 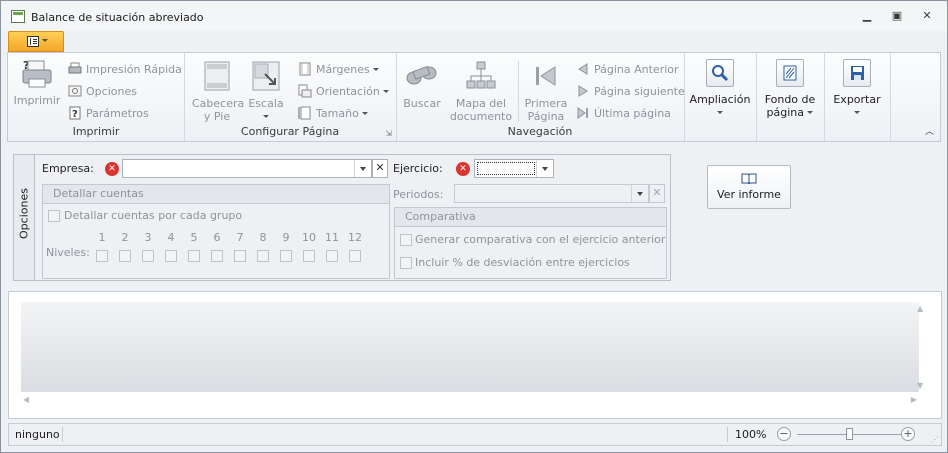 I want to click on next-page-label: Página siguiente, so click(x=639, y=91).